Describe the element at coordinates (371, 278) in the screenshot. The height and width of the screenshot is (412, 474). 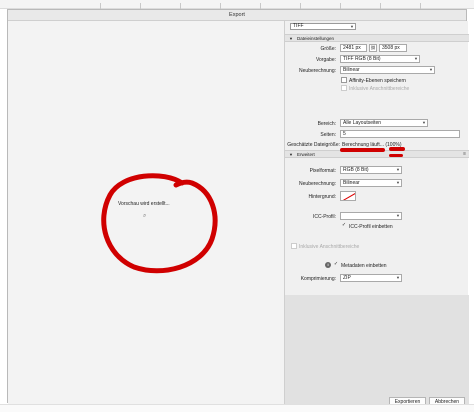
I see `compression-select: ZIP ▼` at that location.